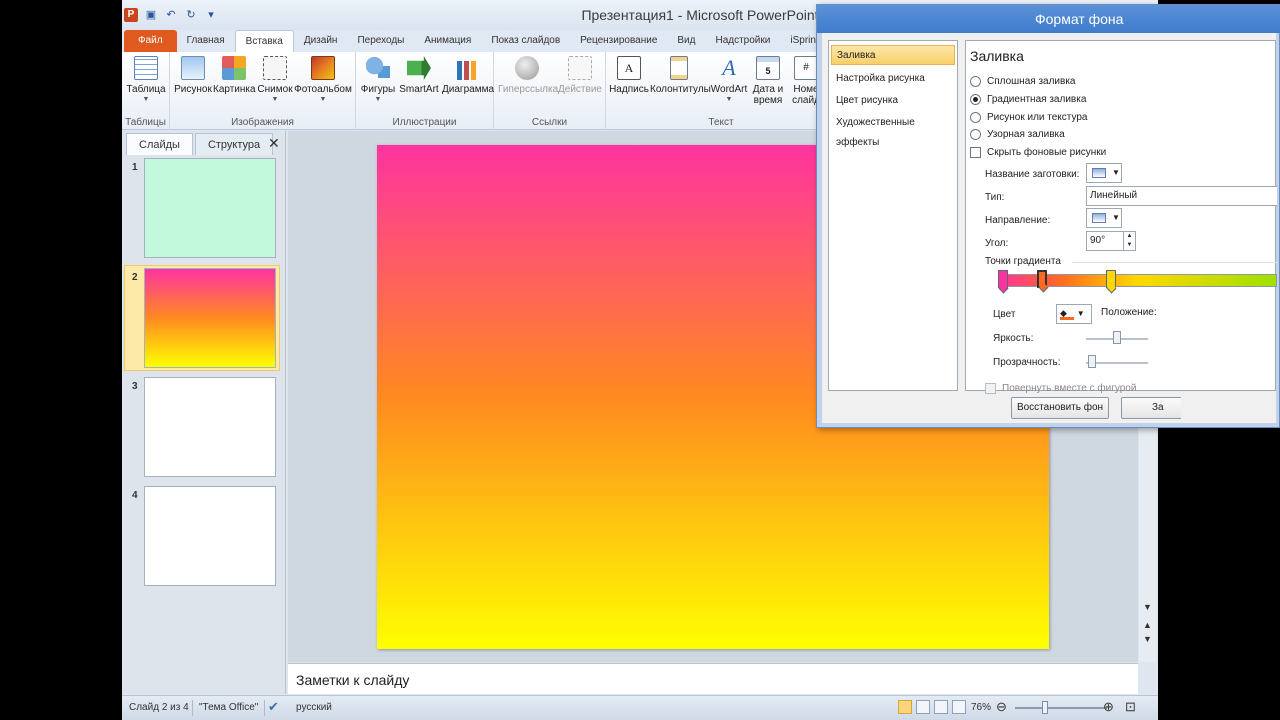 This screenshot has width=1280, height=720. What do you see at coordinates (1099, 218) in the screenshot?
I see `direction-icon` at bounding box center [1099, 218].